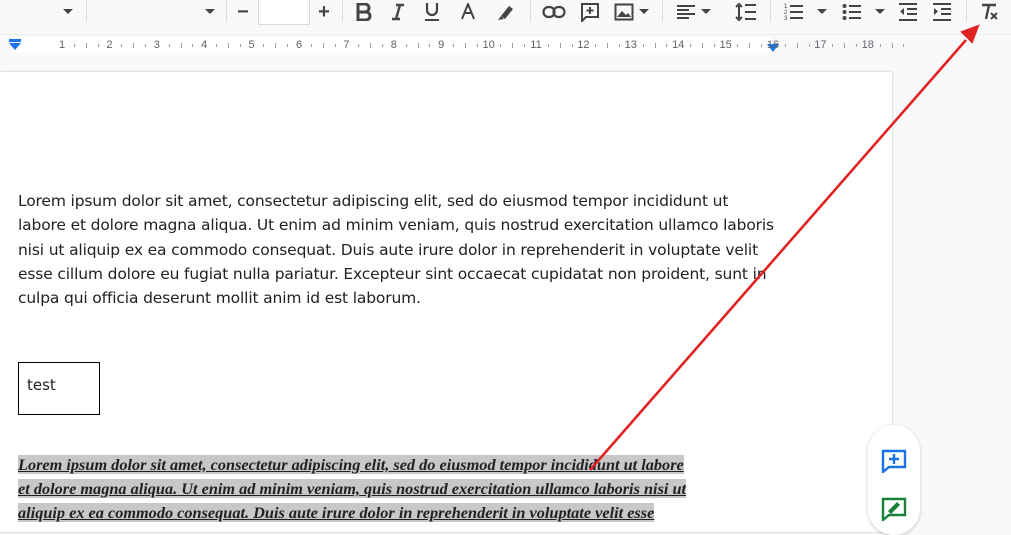  What do you see at coordinates (746, 12) in the screenshot?
I see `line-spacing-icon` at bounding box center [746, 12].